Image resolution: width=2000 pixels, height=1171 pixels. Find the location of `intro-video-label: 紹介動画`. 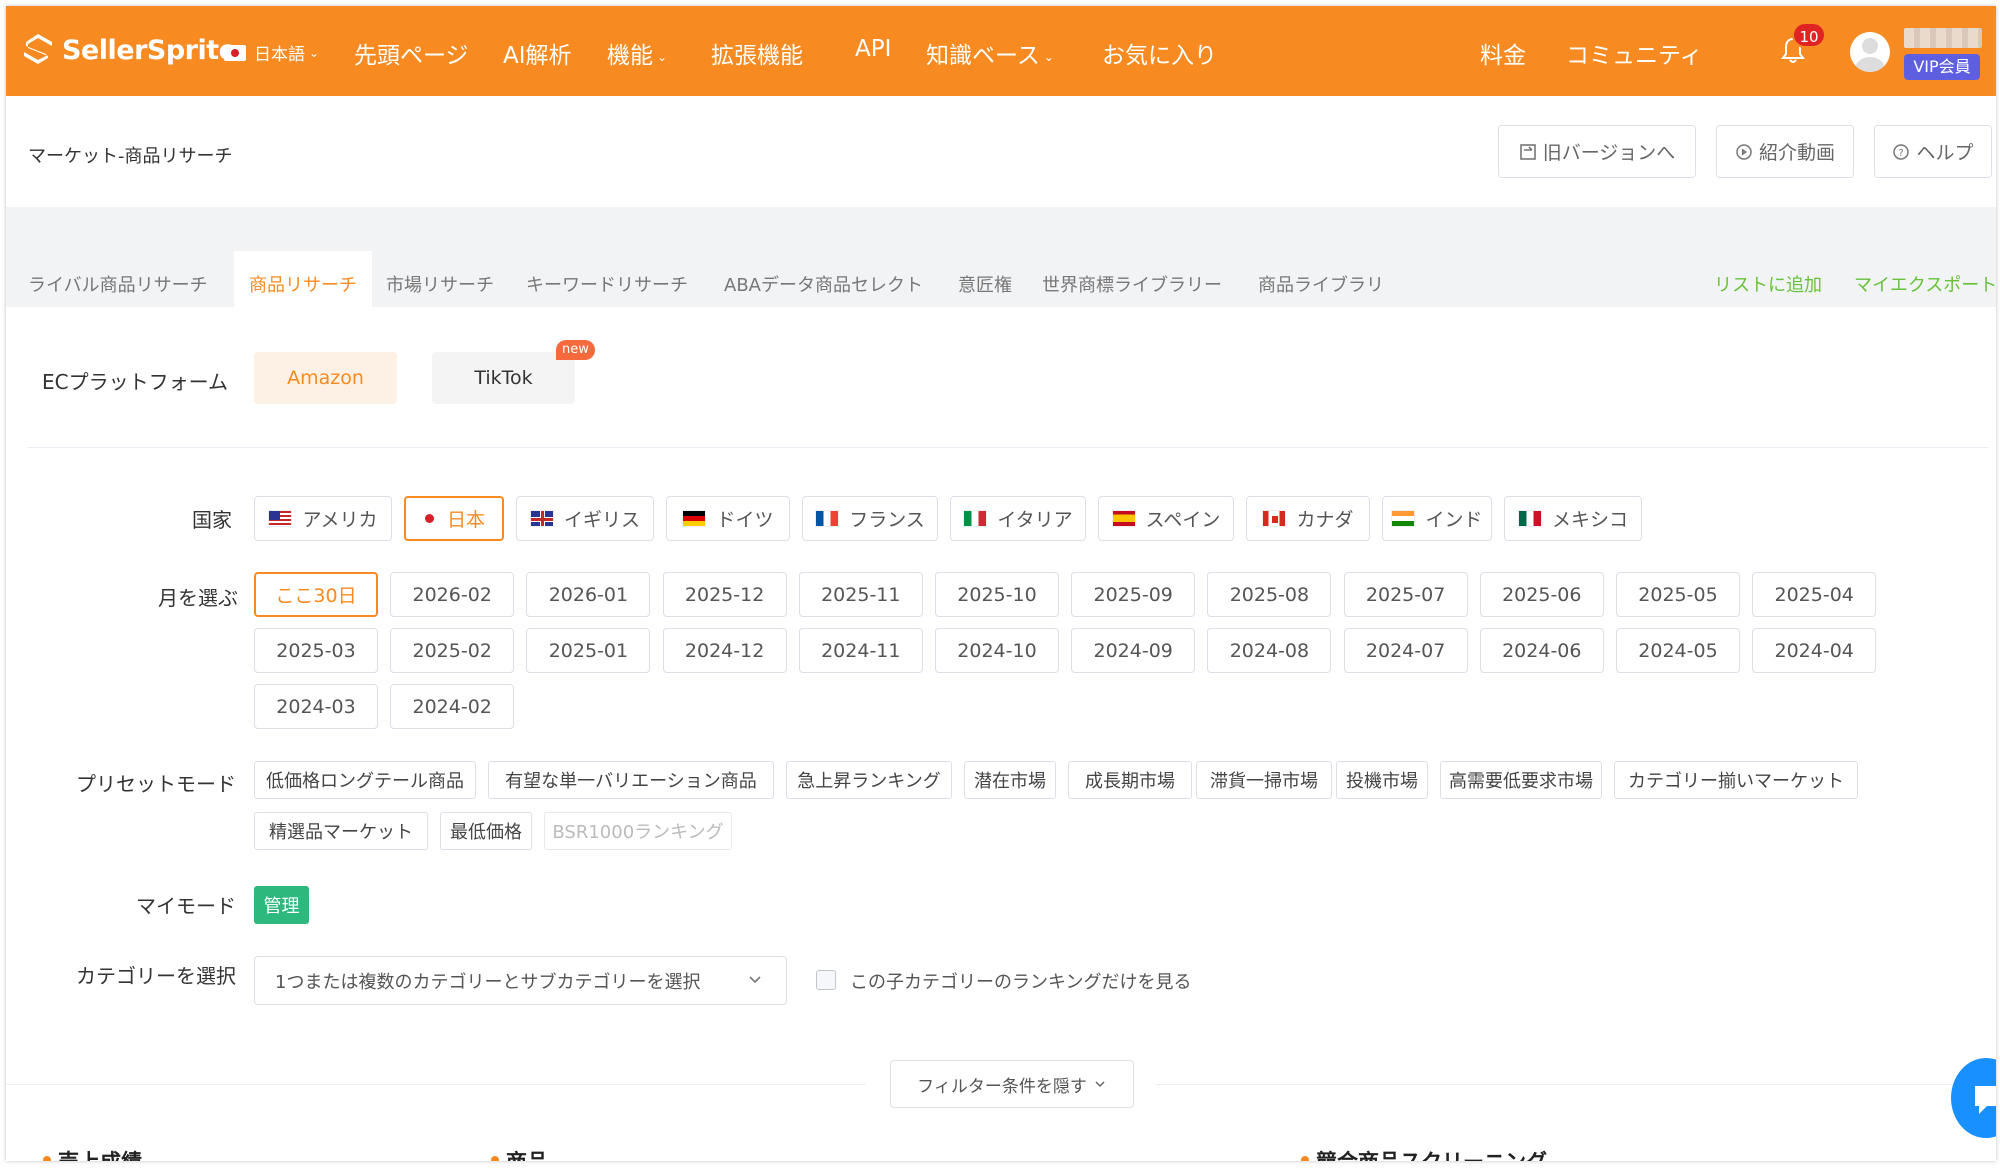

intro-video-label: 紹介動画 is located at coordinates (1796, 153).